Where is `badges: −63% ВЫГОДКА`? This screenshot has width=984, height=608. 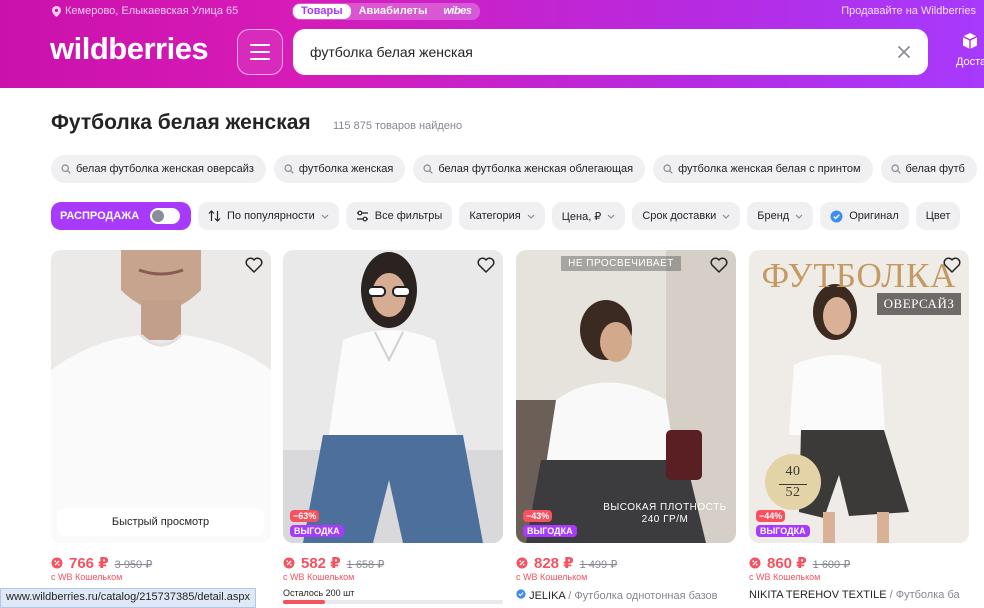 badges: −63% ВЫГОДКА is located at coordinates (317, 523).